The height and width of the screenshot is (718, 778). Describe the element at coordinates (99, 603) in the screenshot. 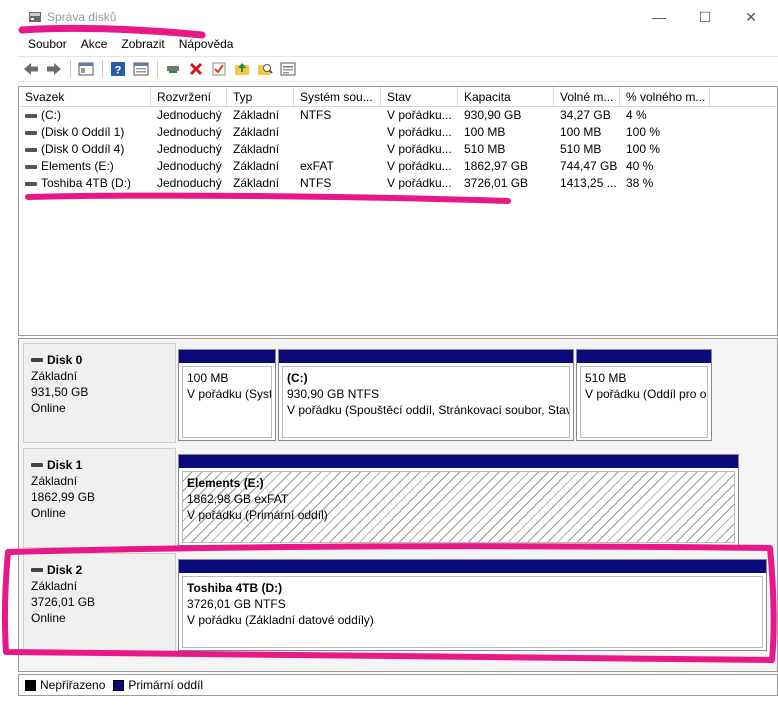

I see `disk-label-2: Disk 2 Základní 3726,01 GB Online` at that location.